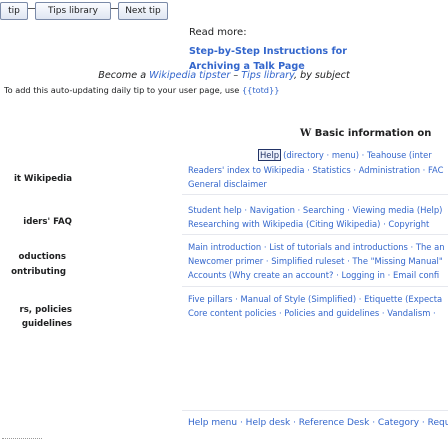 Image resolution: width=448 pixels, height=448 pixels. Describe the element at coordinates (33, 272) in the screenshot. I see `row-label-contributing: ontributing` at that location.